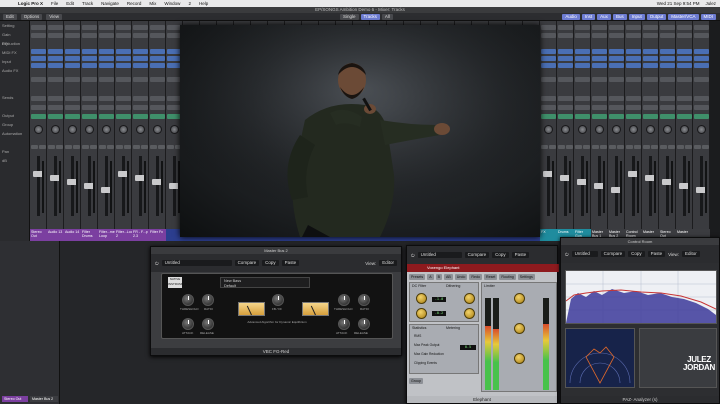 The width and height of the screenshot is (720, 404). What do you see at coordinates (54, 3) in the screenshot?
I see `menu-file: File` at bounding box center [54, 3].